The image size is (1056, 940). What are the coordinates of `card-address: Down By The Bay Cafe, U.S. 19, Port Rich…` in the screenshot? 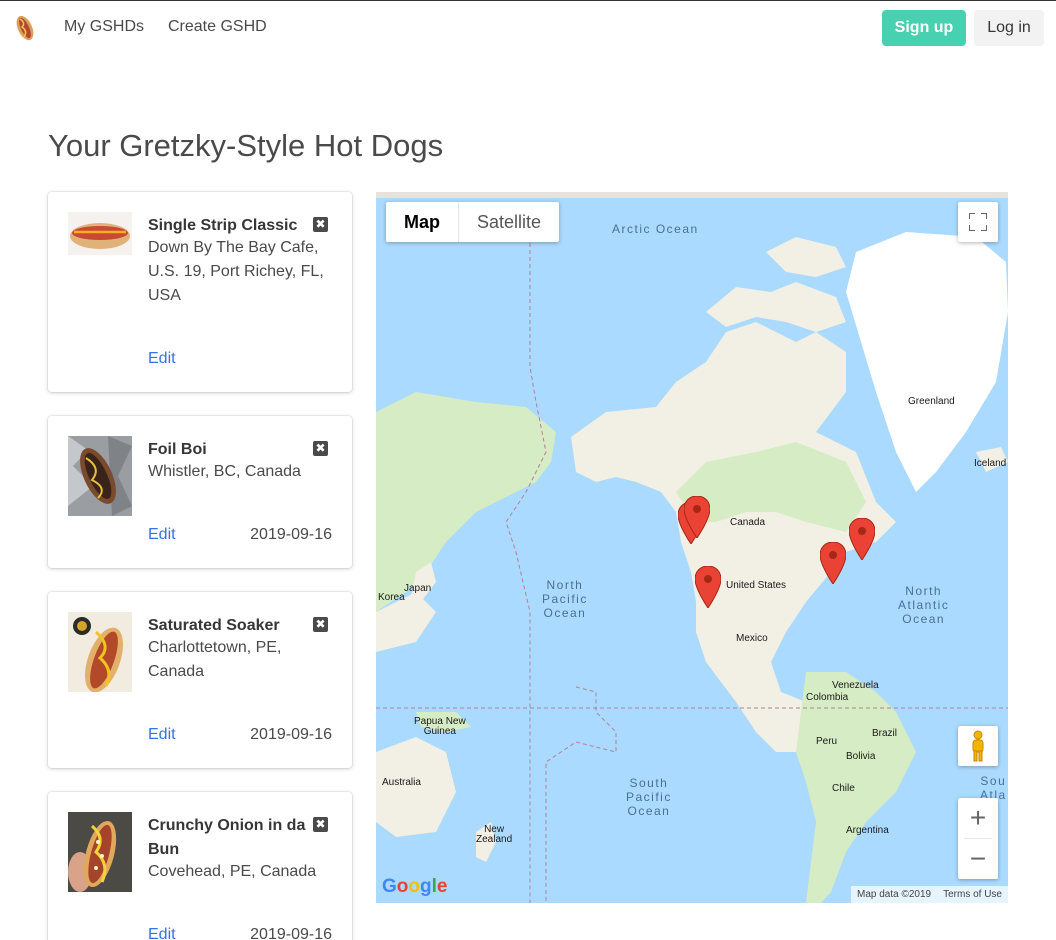 It's located at (236, 271).